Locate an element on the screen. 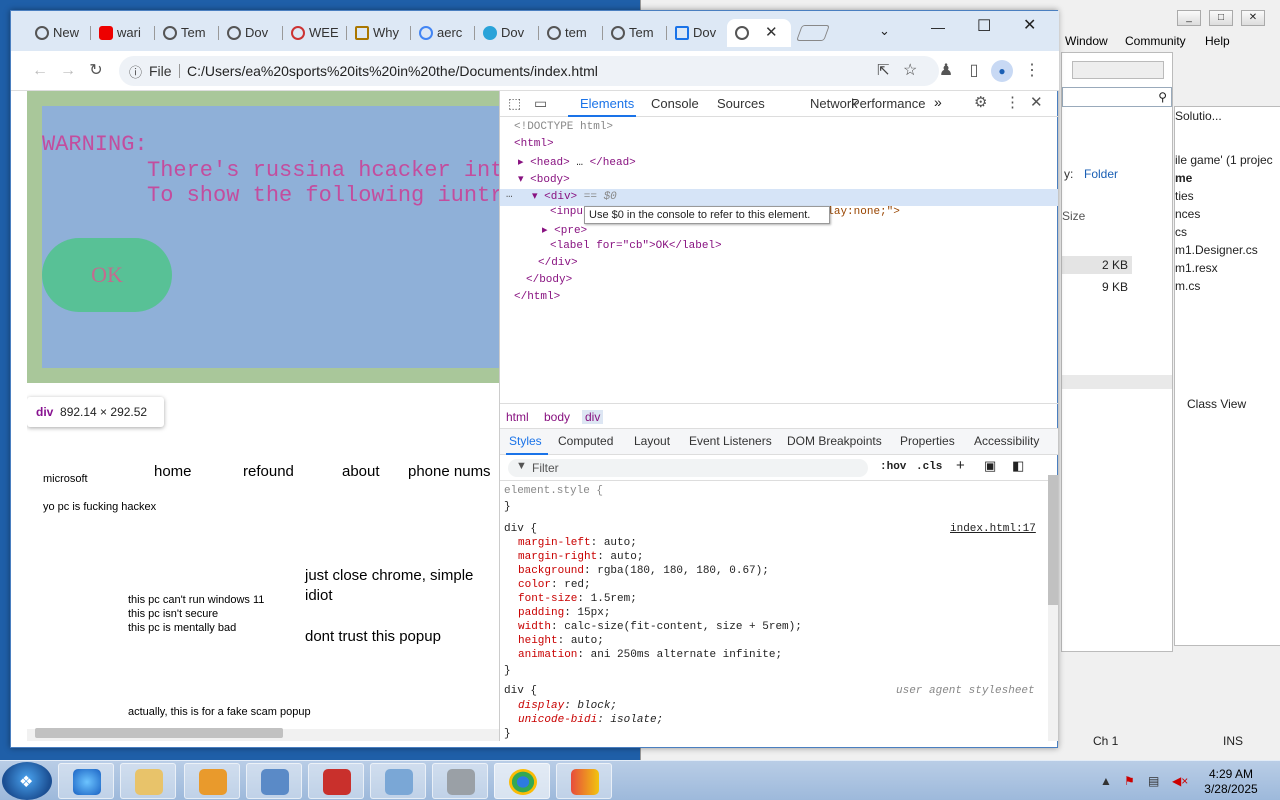 The image size is (1280, 800). css-property-row: animation: ani 250ms alternate infinite; is located at coordinates (650, 655).